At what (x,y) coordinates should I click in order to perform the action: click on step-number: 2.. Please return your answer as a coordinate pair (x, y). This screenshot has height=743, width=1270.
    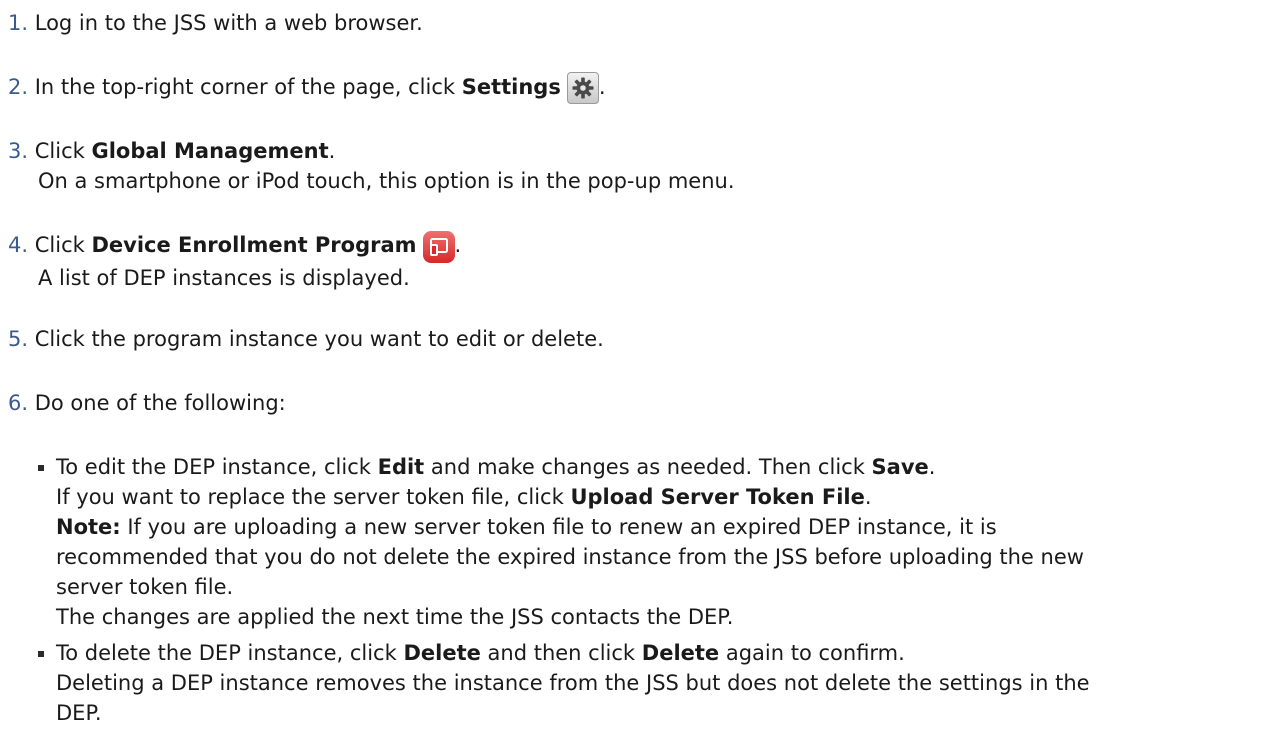
    Looking at the image, I should click on (18, 87).